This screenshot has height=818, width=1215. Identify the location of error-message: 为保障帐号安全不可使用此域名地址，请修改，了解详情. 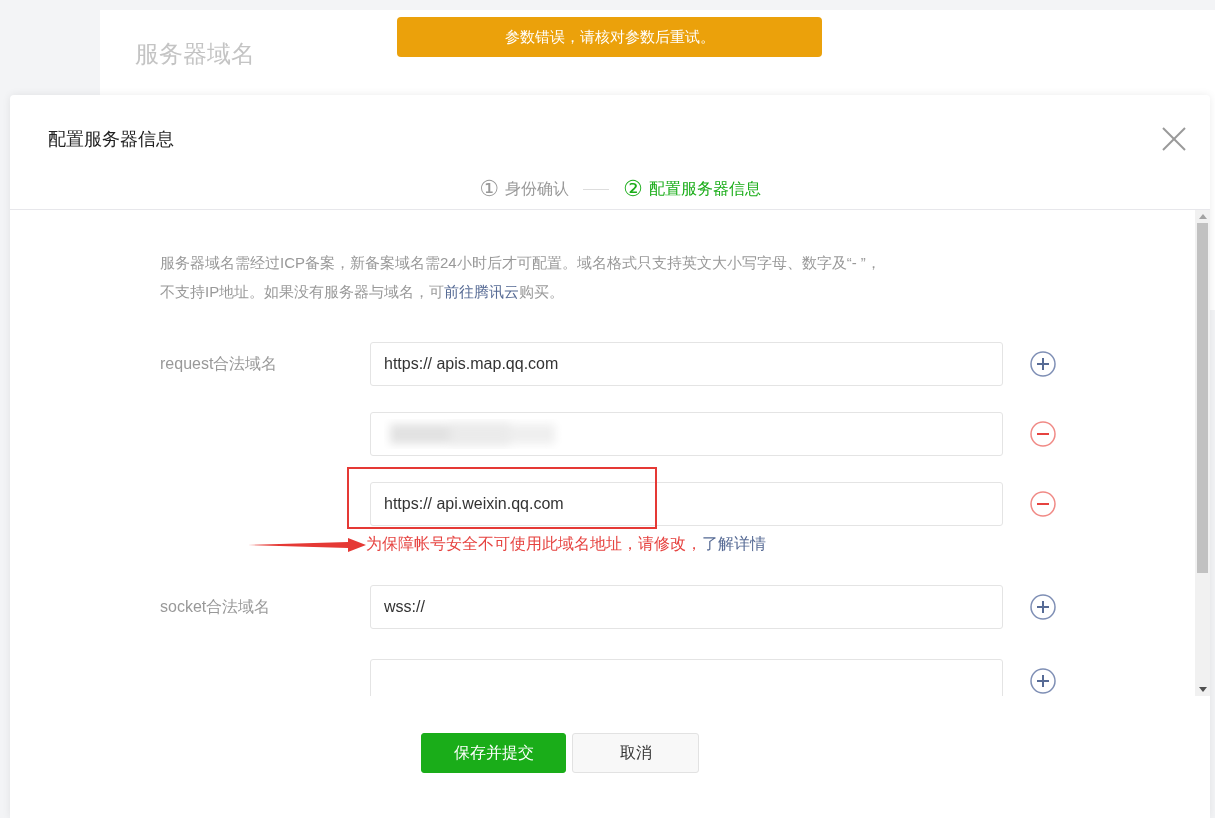
(566, 544).